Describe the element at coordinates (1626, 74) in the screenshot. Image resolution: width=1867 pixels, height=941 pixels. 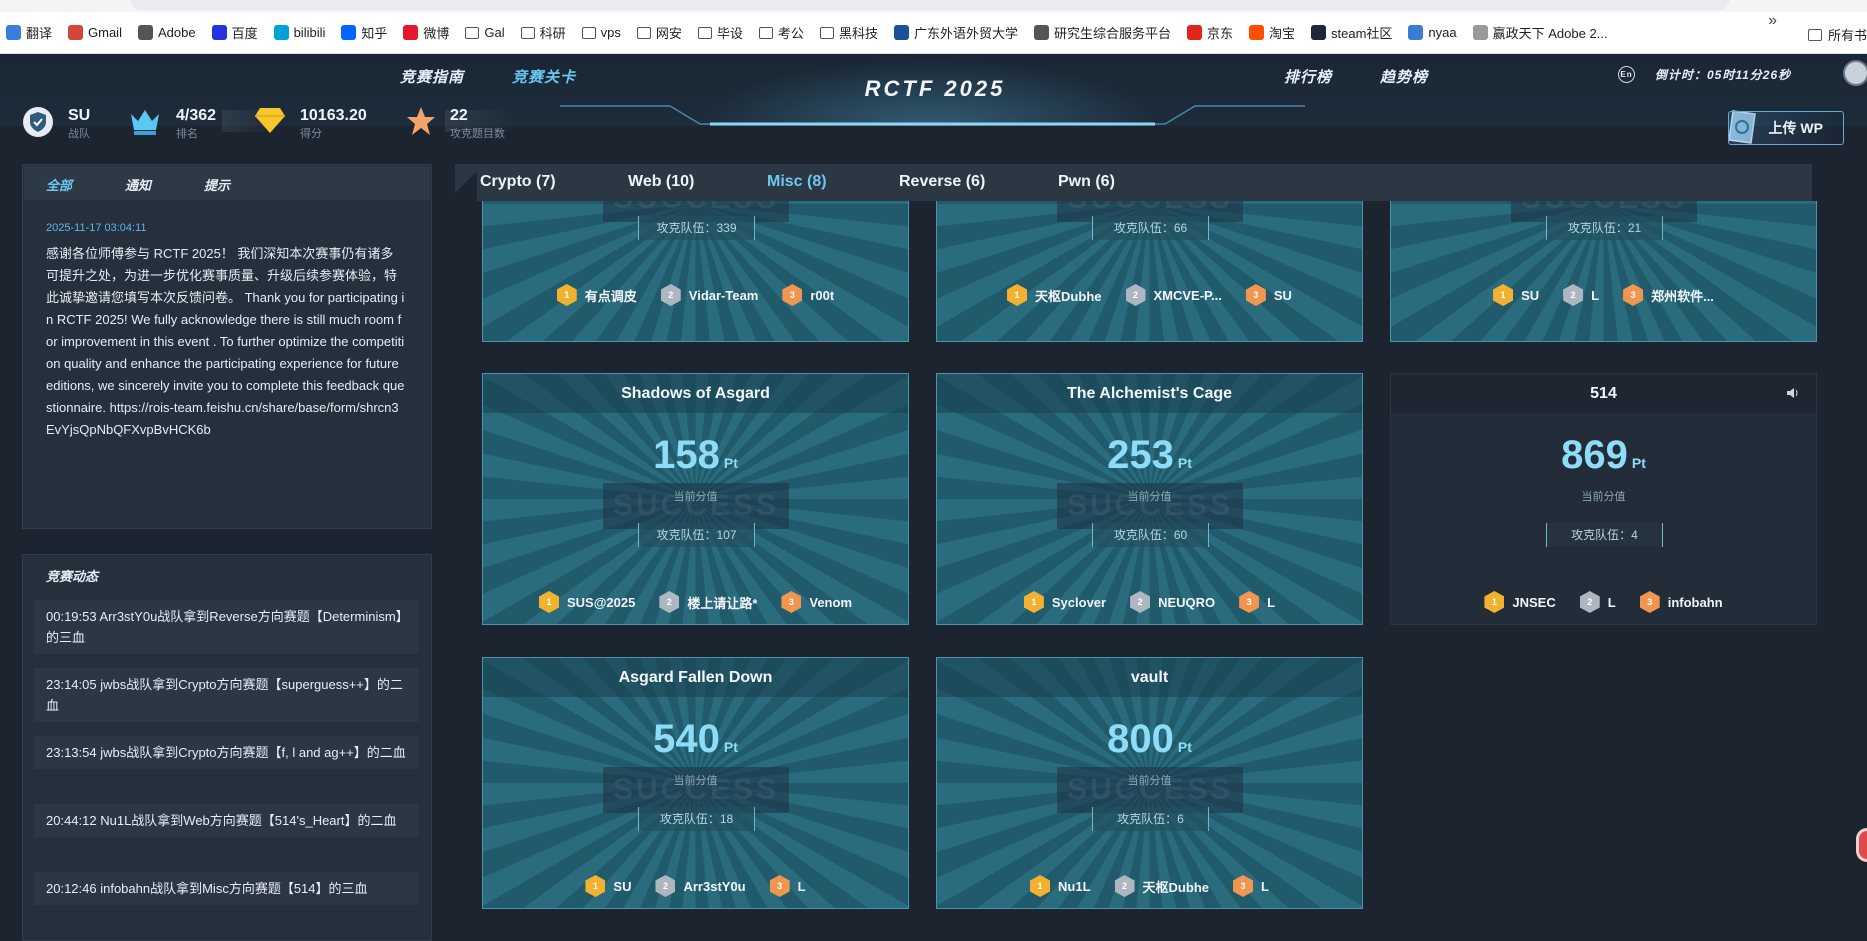
I see `language-toggle-icon: En` at that location.